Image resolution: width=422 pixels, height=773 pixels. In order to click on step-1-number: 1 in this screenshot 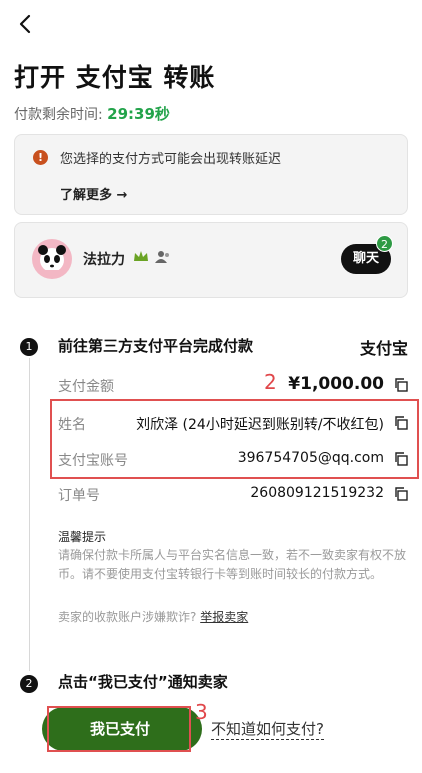, I will do `click(29, 347)`.